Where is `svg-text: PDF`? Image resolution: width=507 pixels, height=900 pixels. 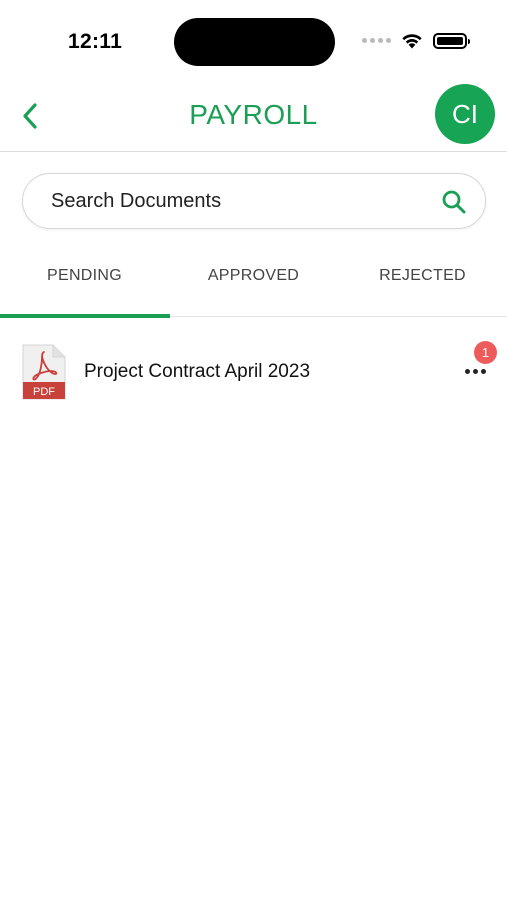 svg-text: PDF is located at coordinates (44, 392).